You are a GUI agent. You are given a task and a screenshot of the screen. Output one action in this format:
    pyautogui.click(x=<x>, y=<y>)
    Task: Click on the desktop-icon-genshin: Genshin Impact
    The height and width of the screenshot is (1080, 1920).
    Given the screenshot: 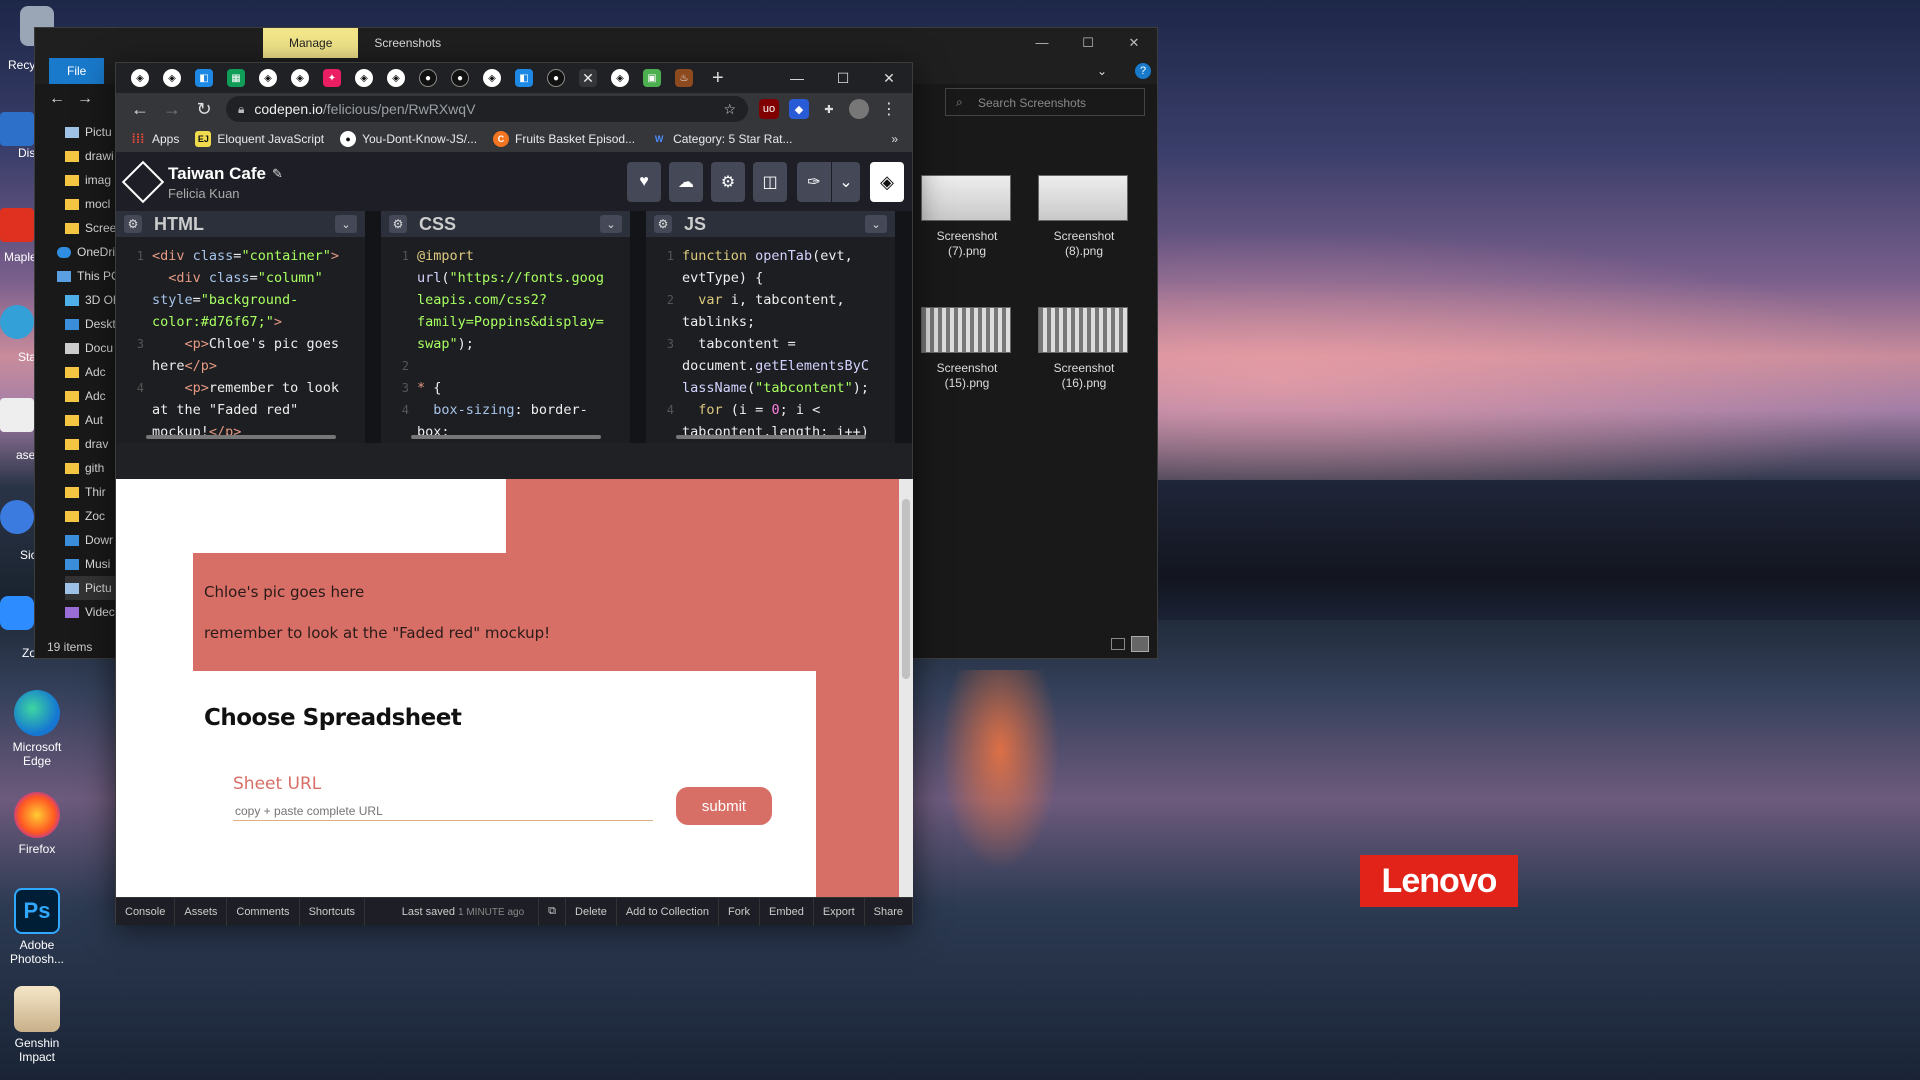 What is the action you would take?
    pyautogui.click(x=37, y=1025)
    